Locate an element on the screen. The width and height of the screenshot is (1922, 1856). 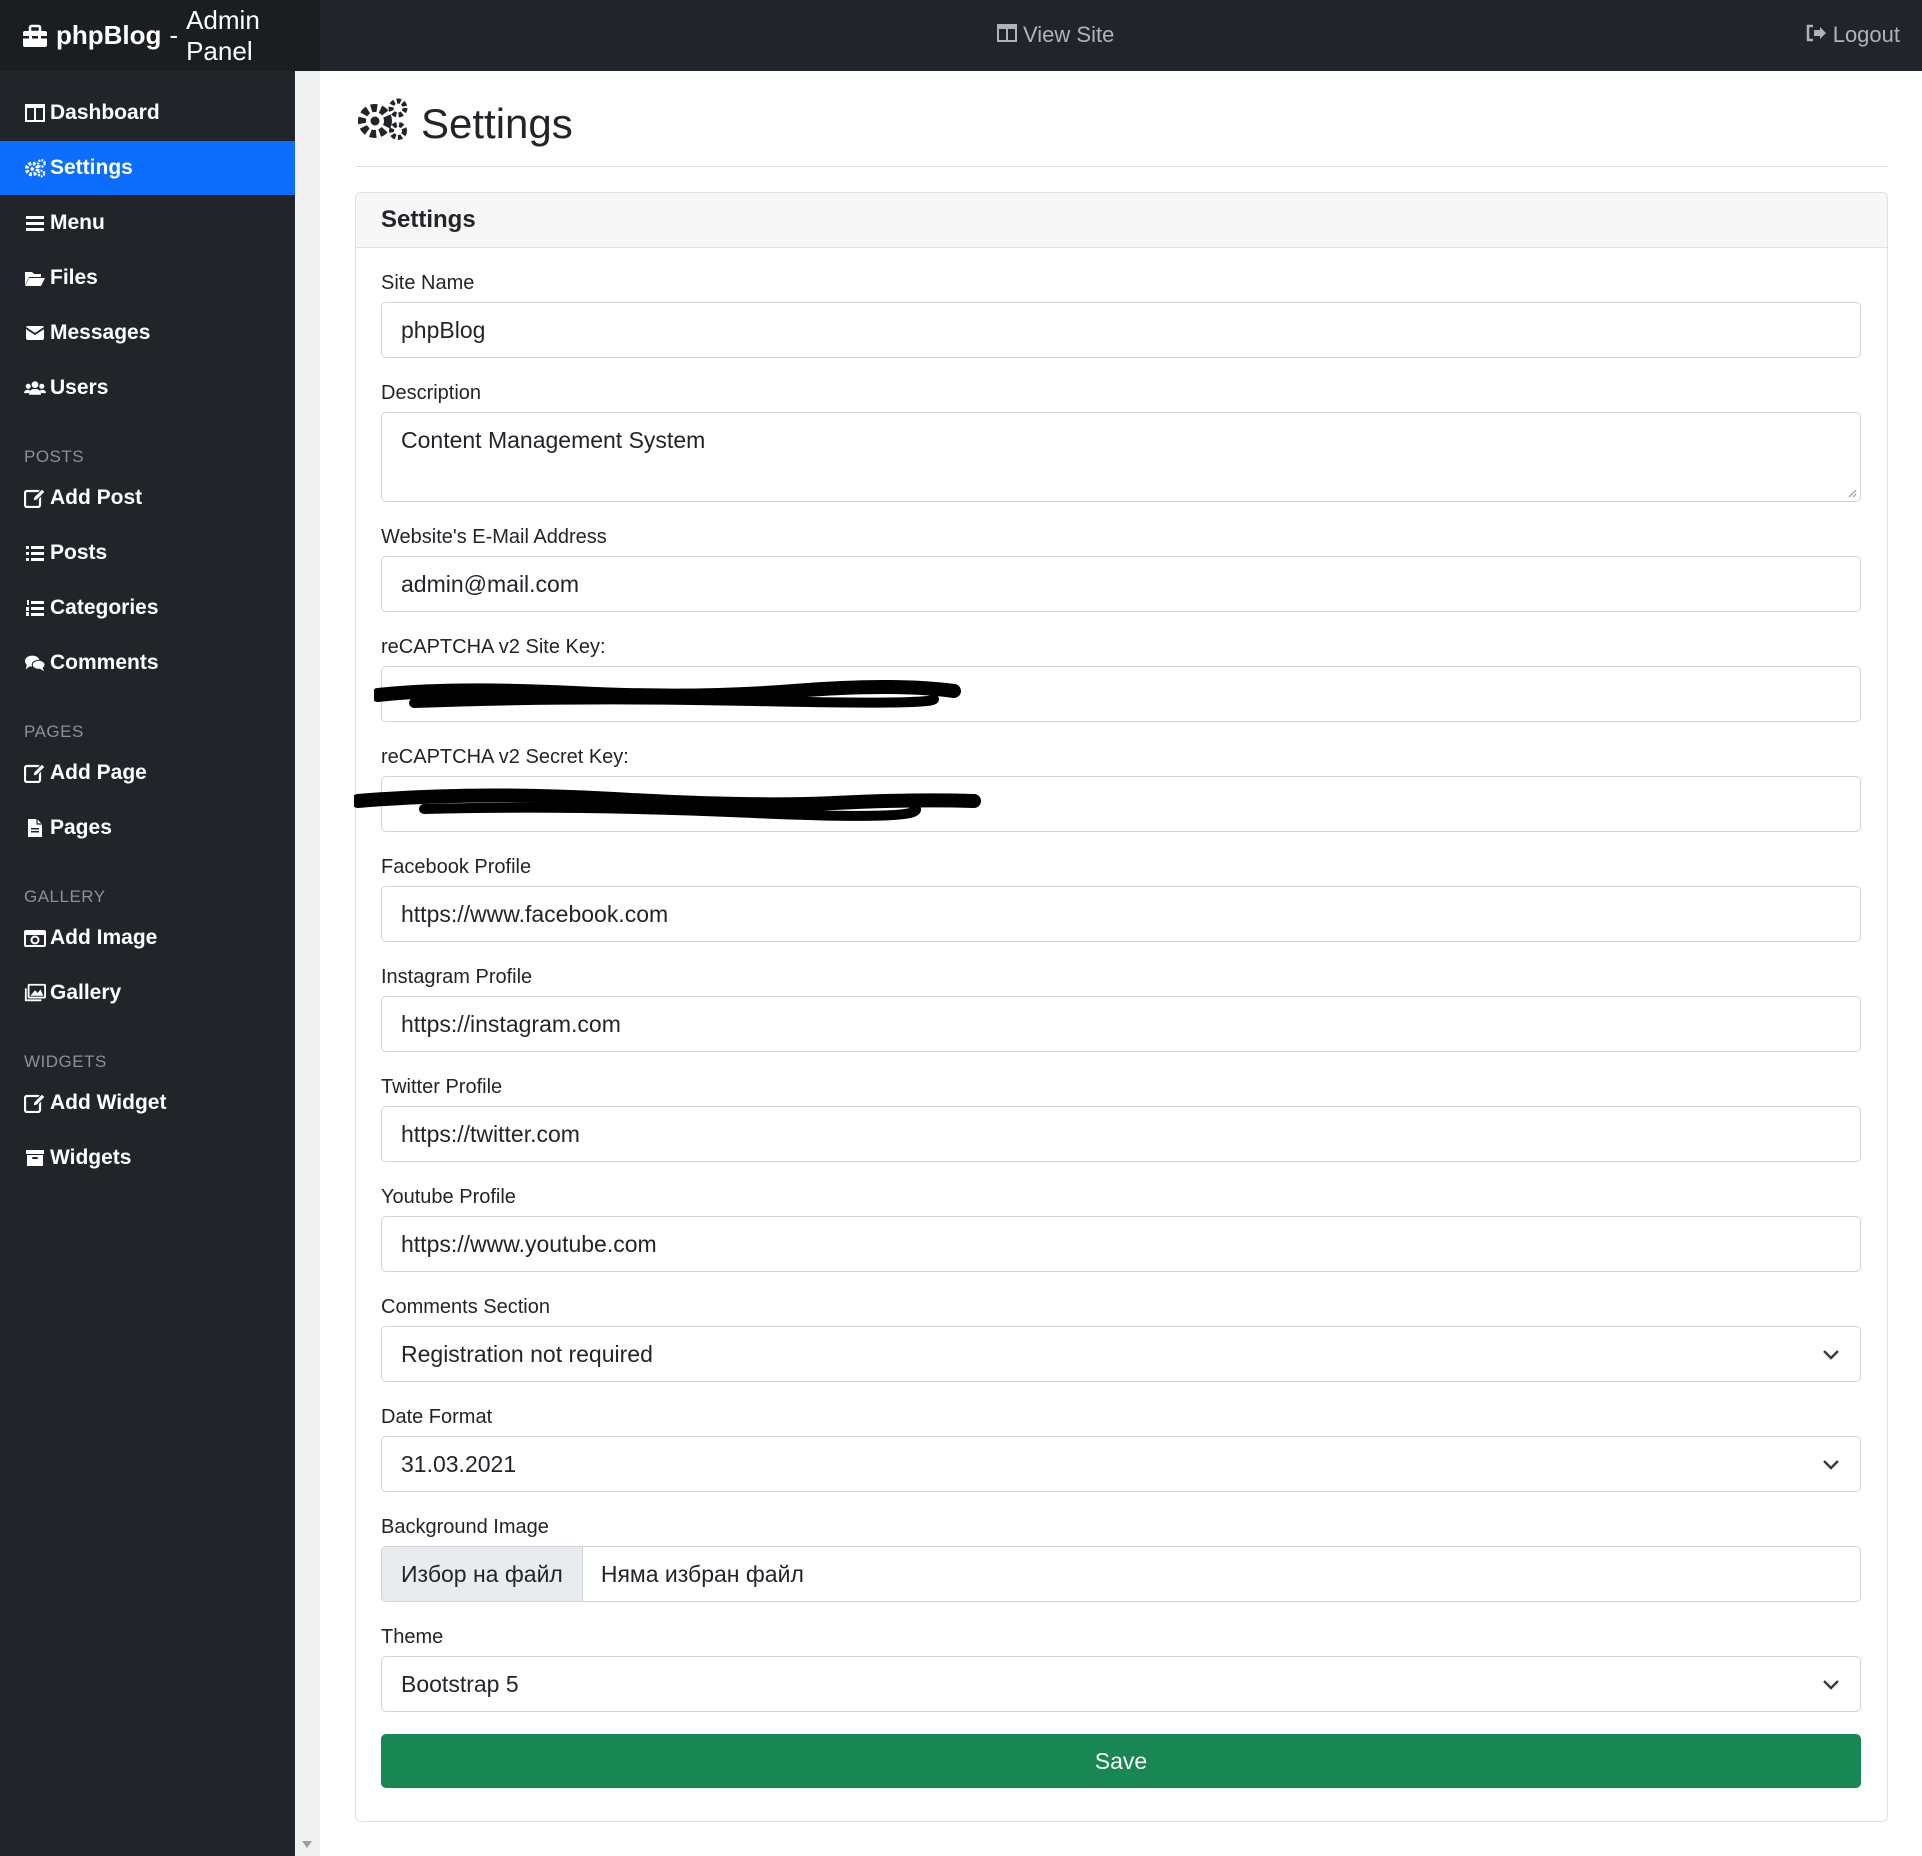
background-image-label: Background Image is located at coordinates (465, 1527).